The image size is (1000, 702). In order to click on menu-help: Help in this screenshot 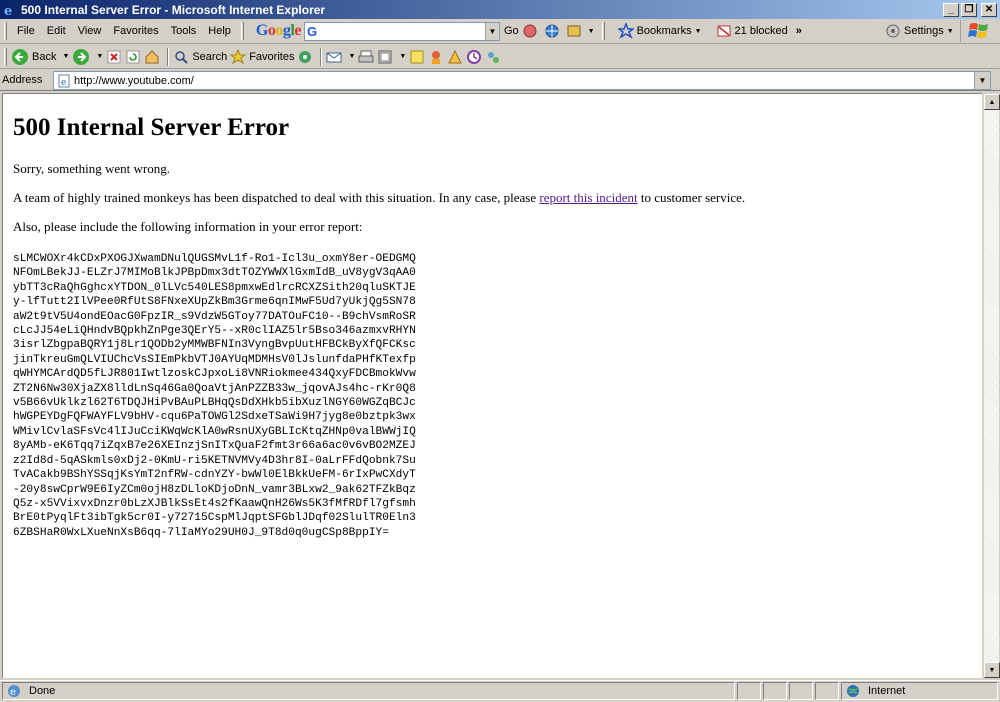, I will do `click(219, 31)`.